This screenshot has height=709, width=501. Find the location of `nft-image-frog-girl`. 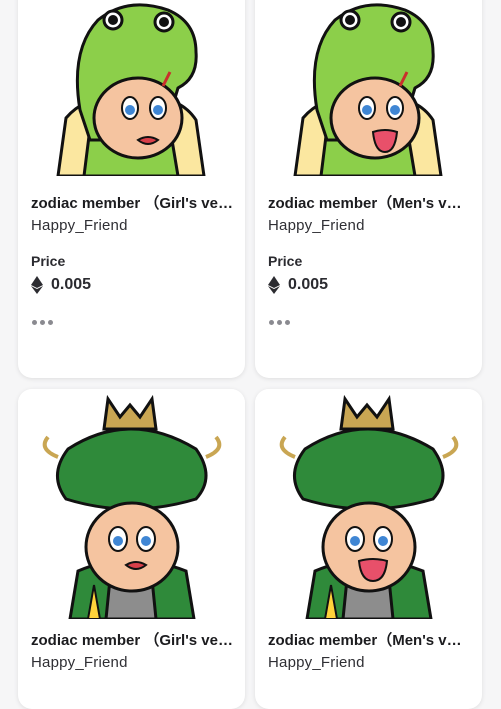

nft-image-frog-girl is located at coordinates (131, 88).